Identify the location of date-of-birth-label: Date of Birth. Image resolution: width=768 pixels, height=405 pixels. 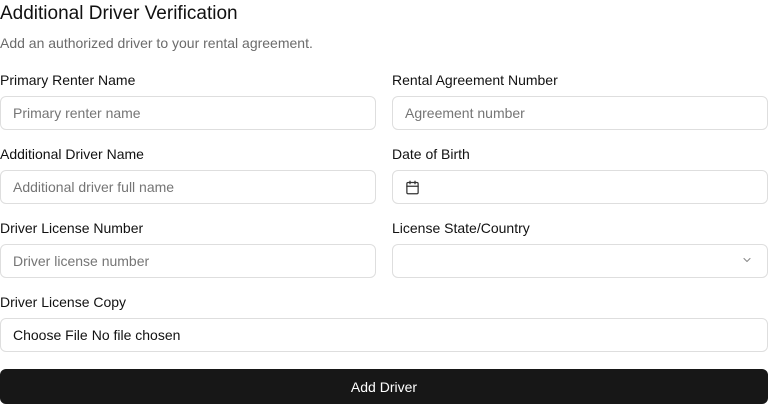
(431, 154).